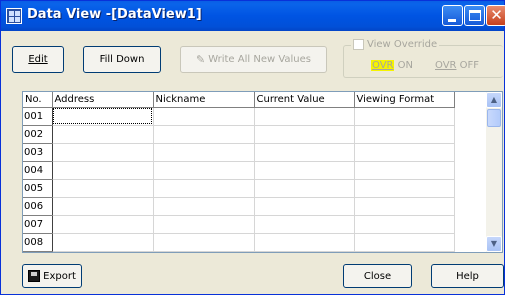 The image size is (505, 295). I want to click on help-button: Help, so click(467, 276).